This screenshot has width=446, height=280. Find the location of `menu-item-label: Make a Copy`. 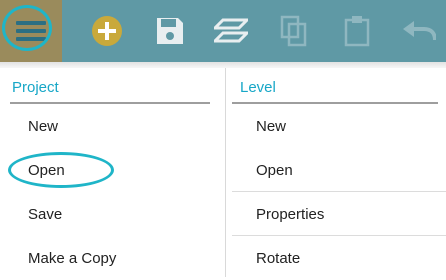

menu-item-label: Make a Copy is located at coordinates (72, 258).